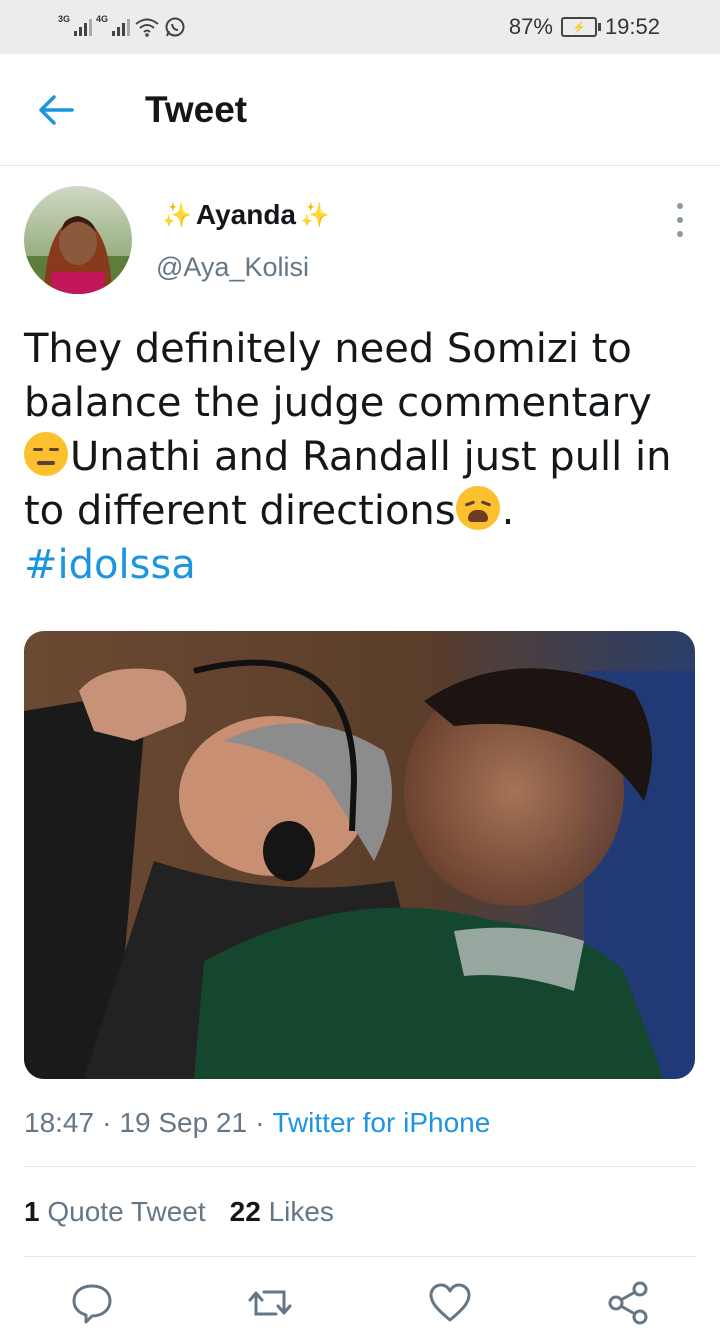 The height and width of the screenshot is (1342, 720). I want to click on avatar-photo, so click(78, 240).